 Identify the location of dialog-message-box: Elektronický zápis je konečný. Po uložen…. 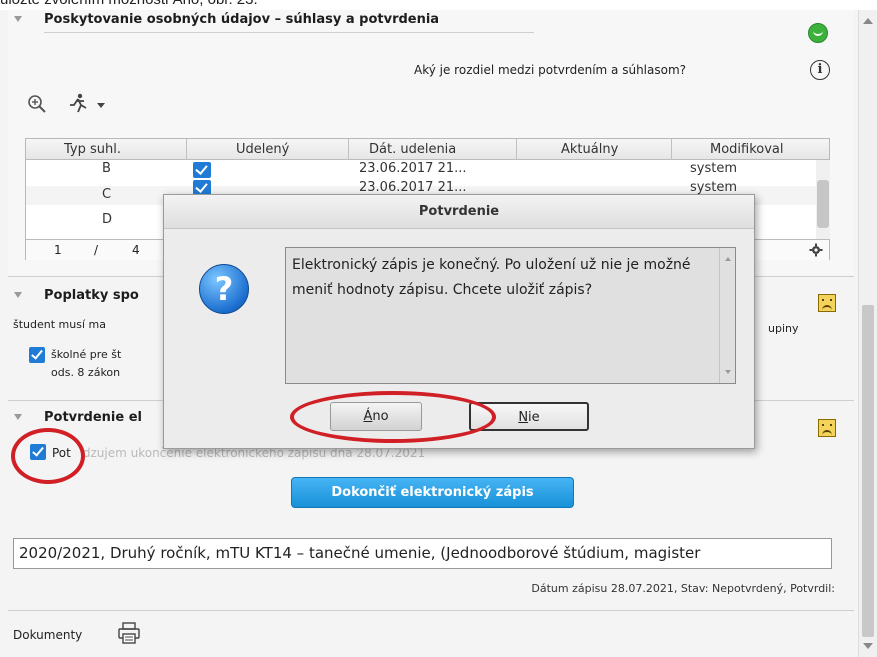
(510, 315).